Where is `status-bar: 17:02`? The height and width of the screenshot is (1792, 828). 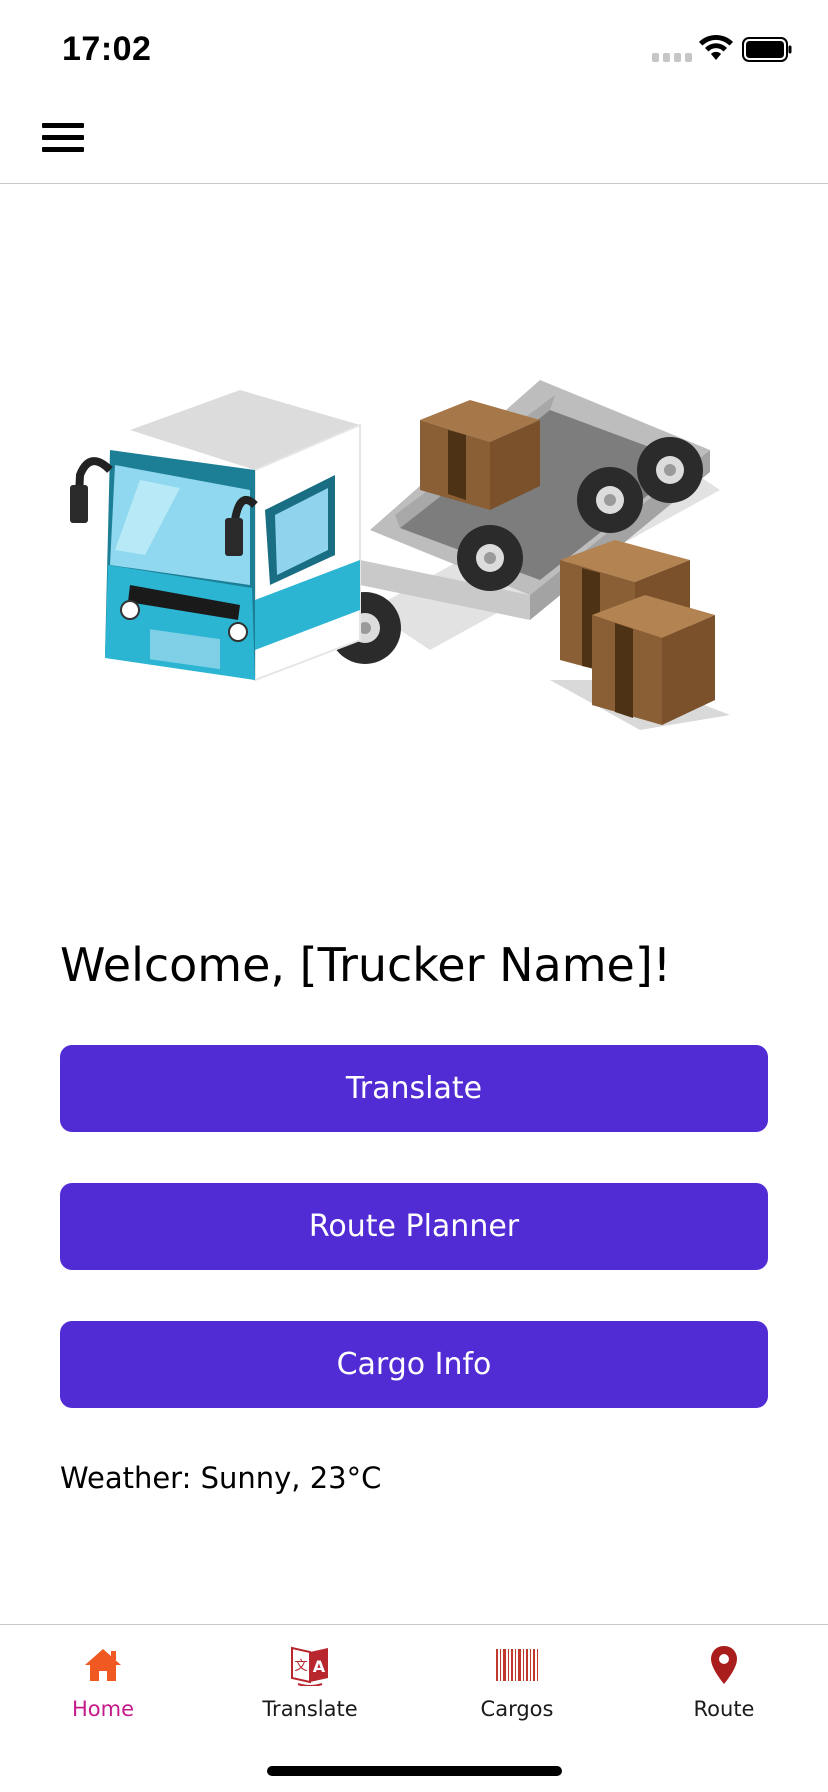 status-bar: 17:02 is located at coordinates (414, 46).